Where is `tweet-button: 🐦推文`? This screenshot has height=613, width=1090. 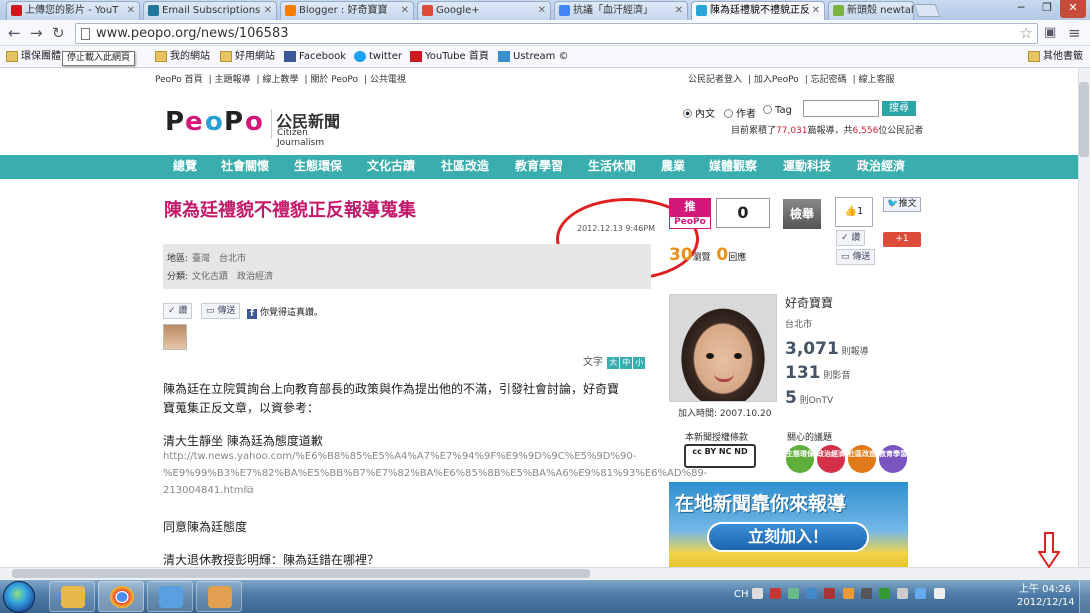 tweet-button: 🐦推文 is located at coordinates (902, 204).